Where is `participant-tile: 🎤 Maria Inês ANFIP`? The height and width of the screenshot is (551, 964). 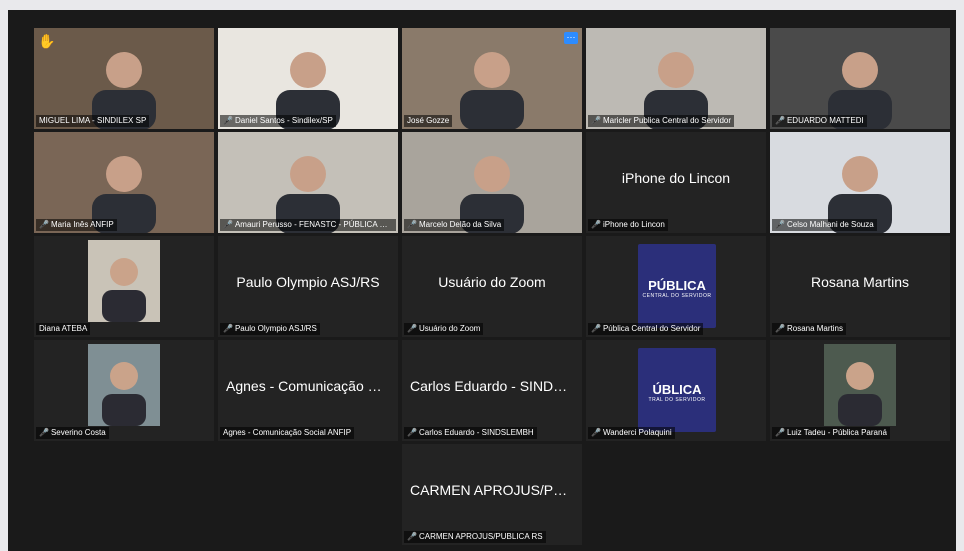 participant-tile: 🎤 Maria Inês ANFIP is located at coordinates (124, 182).